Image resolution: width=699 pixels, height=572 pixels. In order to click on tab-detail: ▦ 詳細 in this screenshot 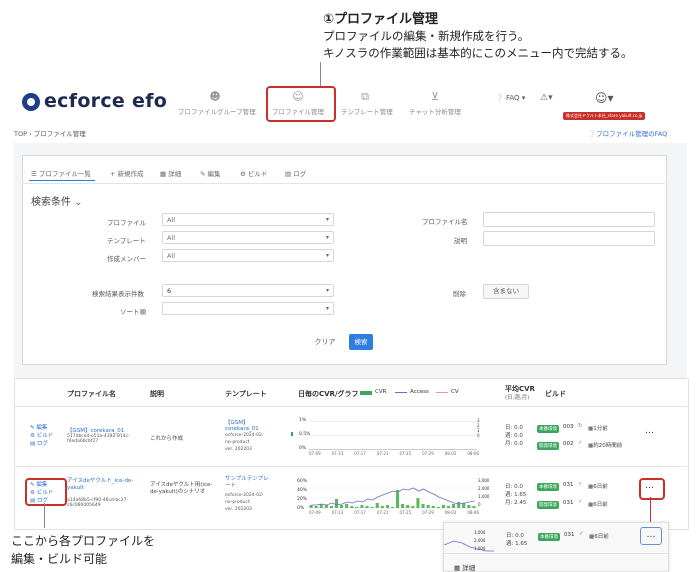, I will do `click(170, 173)`.